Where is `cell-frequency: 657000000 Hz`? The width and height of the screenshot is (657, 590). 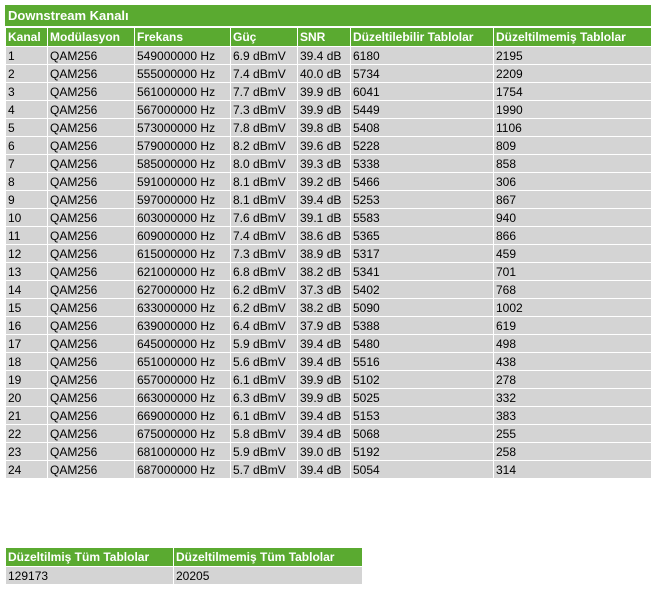
cell-frequency: 657000000 Hz is located at coordinates (182, 379).